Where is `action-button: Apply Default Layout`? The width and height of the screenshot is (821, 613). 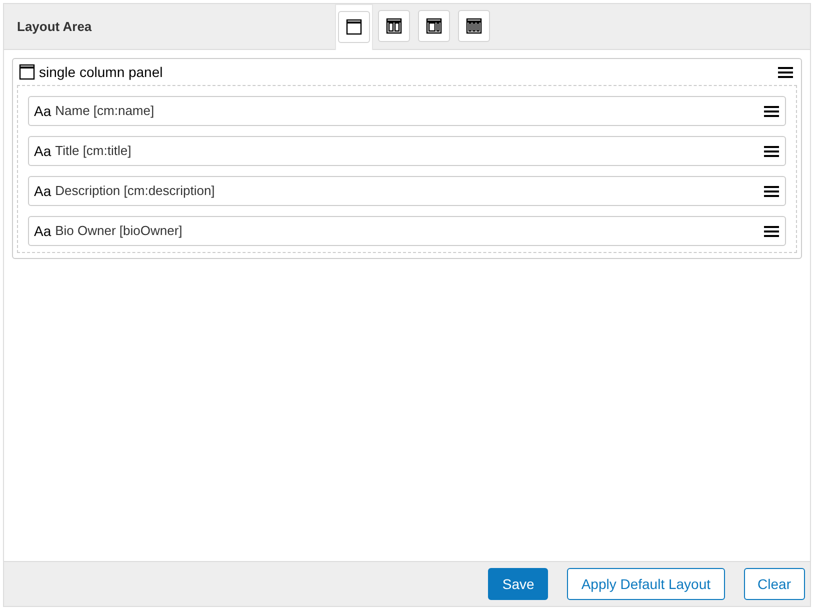
action-button: Apply Default Layout is located at coordinates (646, 584).